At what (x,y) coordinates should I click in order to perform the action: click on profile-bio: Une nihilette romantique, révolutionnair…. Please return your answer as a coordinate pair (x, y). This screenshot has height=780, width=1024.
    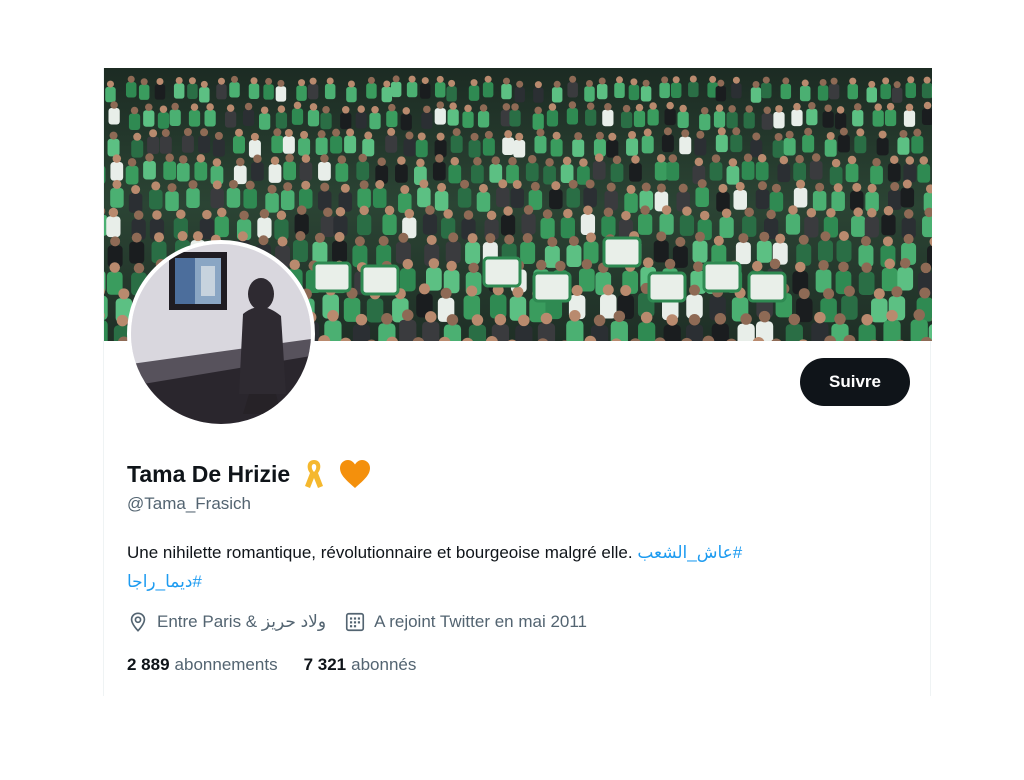
    Looking at the image, I should click on (517, 567).